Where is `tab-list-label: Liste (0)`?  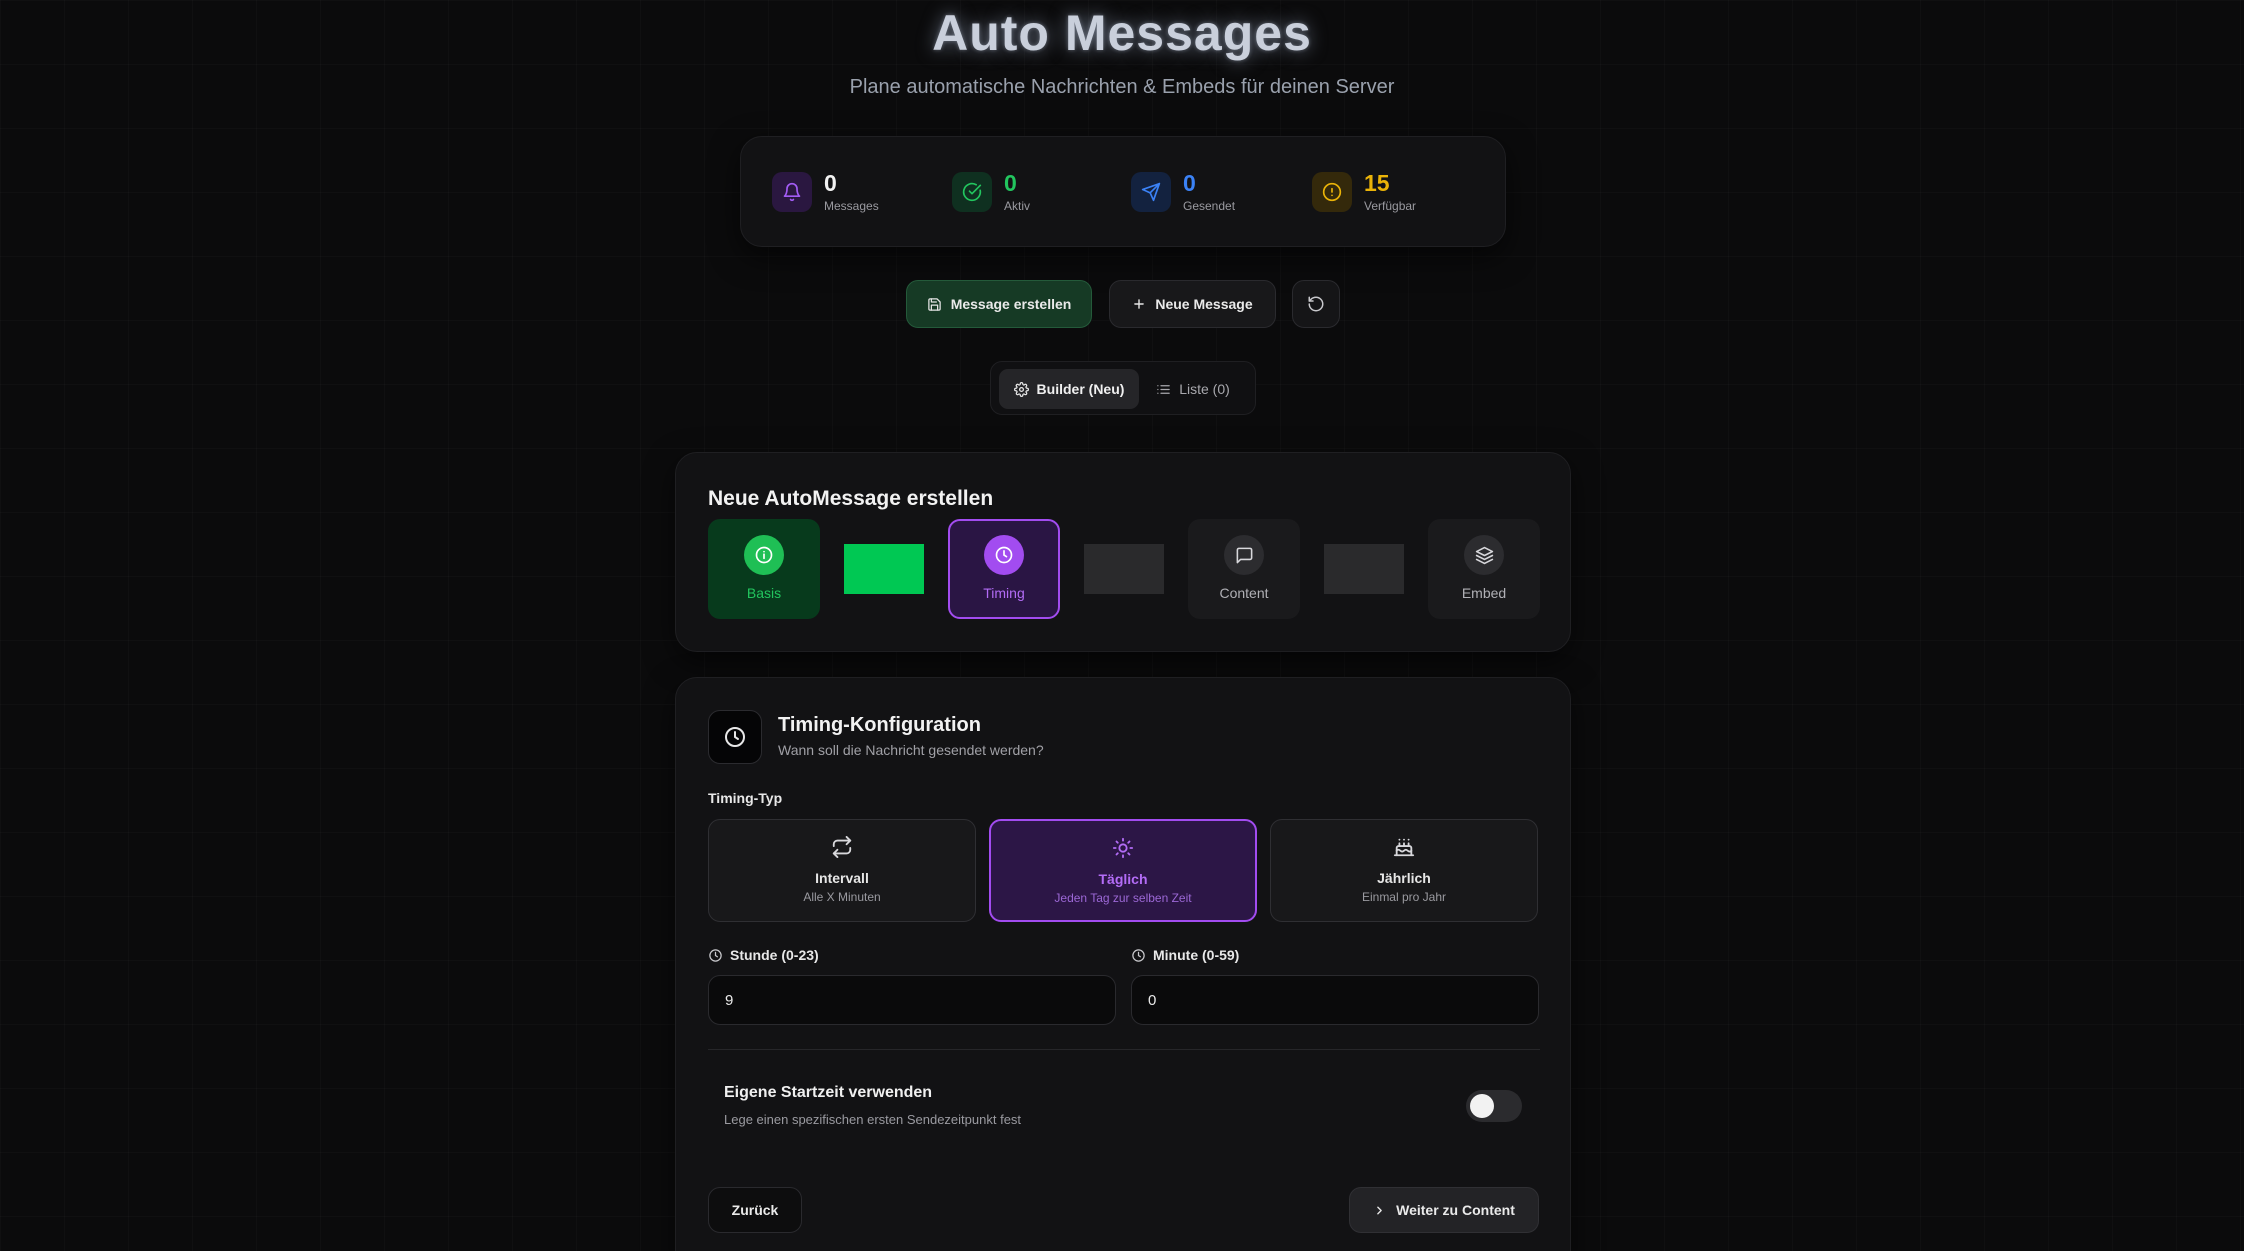 tab-list-label: Liste (0) is located at coordinates (1204, 389).